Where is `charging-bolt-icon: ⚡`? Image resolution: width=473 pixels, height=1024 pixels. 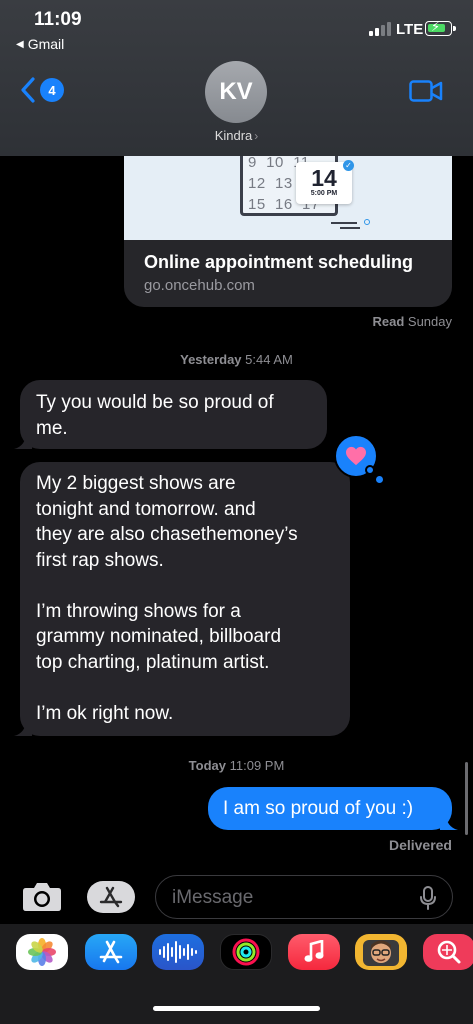
charging-bolt-icon: ⚡ is located at coordinates (436, 26).